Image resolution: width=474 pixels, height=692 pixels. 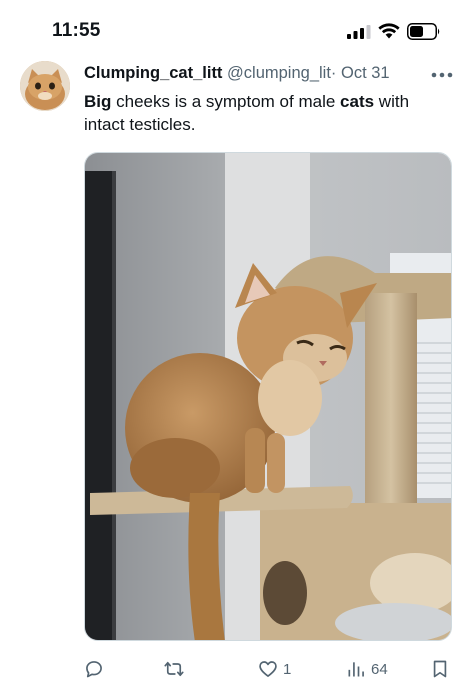 I want to click on like-count: 1, so click(x=287, y=669).